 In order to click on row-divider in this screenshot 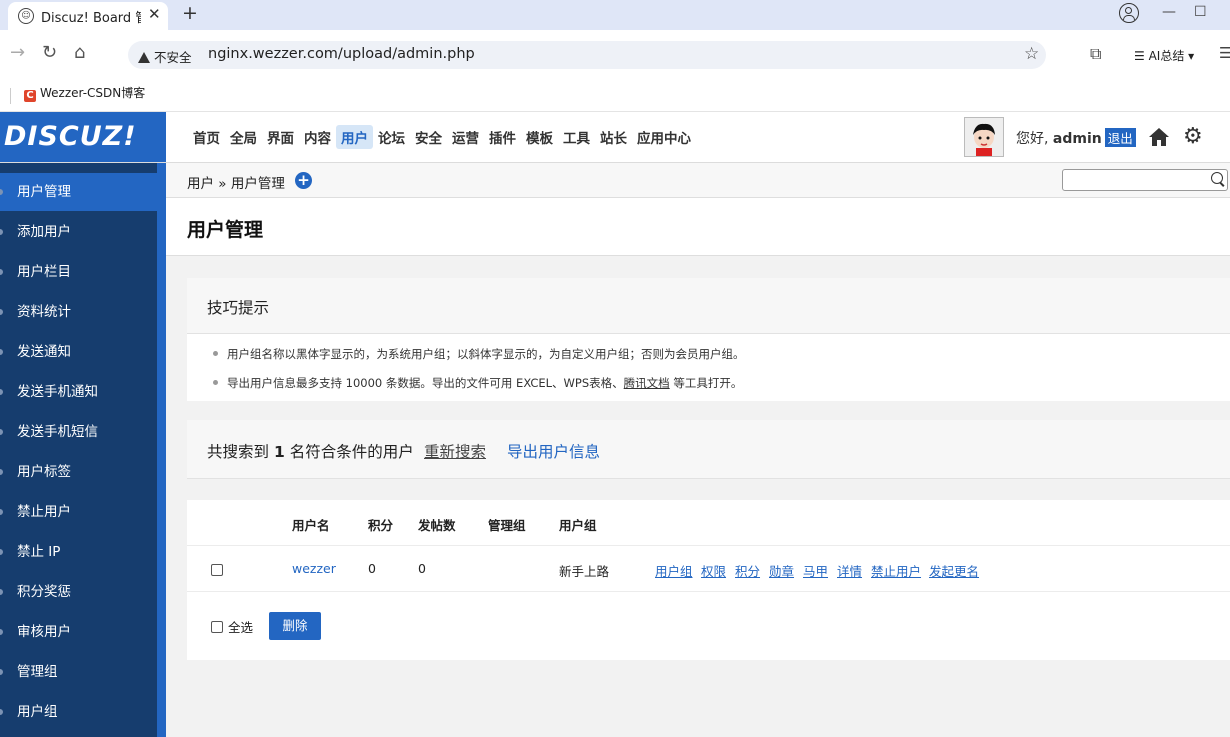, I will do `click(708, 591)`.